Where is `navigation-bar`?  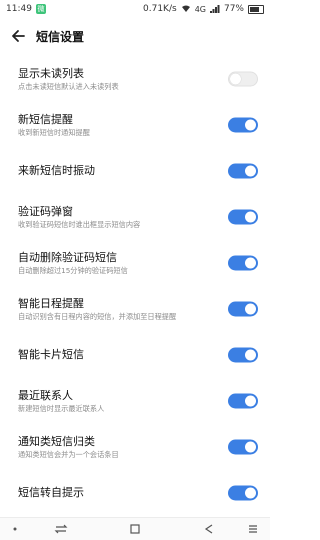
navigation-bar is located at coordinates (135, 528).